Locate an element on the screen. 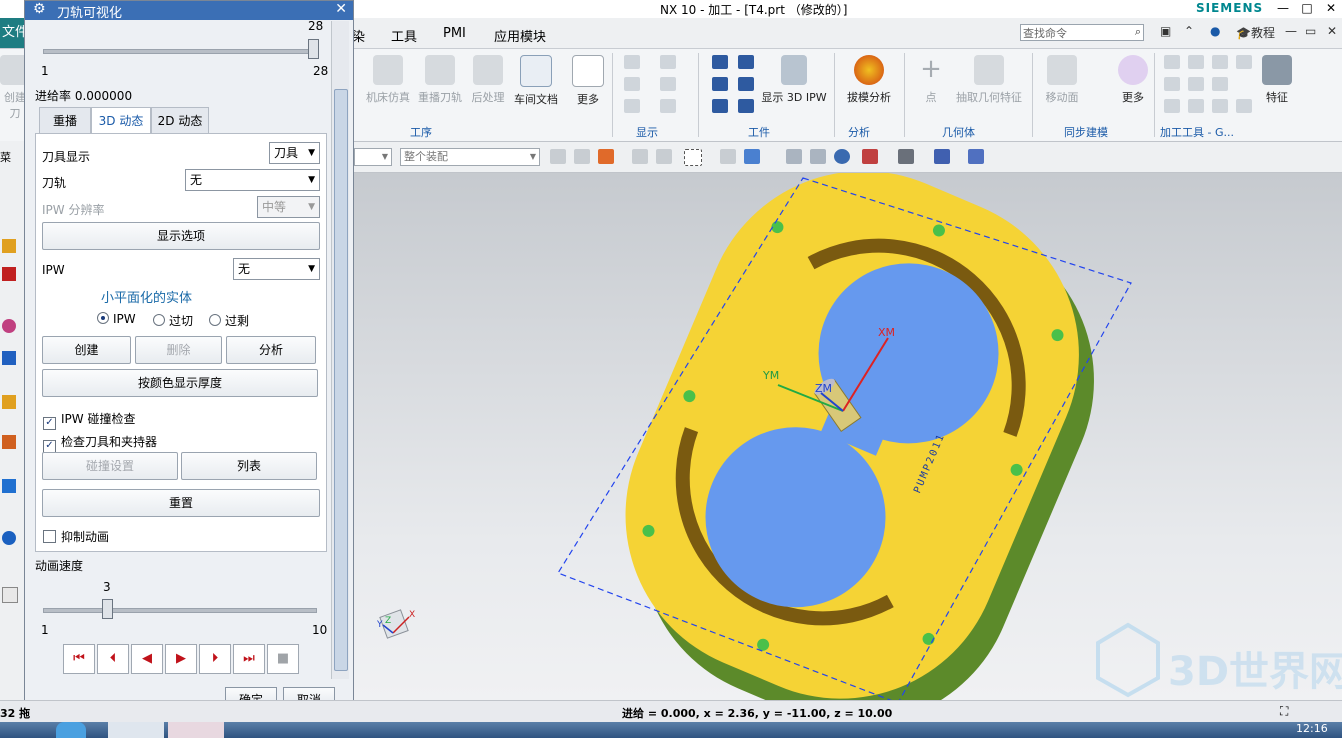  view-icon is located at coordinates (728, 156).